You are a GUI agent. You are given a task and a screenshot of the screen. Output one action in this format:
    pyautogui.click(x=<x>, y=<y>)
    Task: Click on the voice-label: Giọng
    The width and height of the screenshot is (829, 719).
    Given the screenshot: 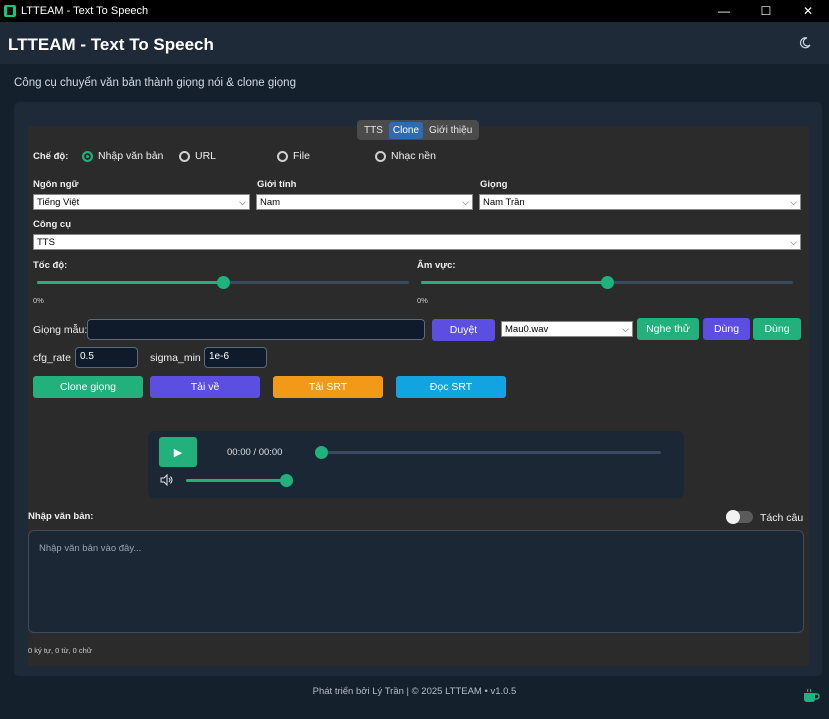 What is the action you would take?
    pyautogui.click(x=494, y=184)
    